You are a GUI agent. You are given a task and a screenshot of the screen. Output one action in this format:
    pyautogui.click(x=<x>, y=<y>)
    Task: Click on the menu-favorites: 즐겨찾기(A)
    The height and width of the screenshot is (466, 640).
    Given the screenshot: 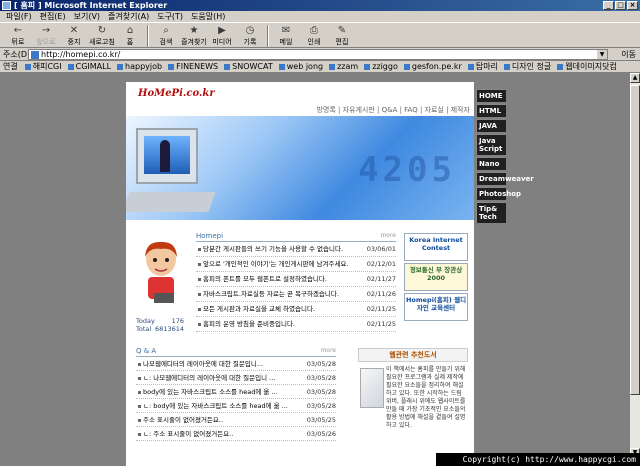 What is the action you would take?
    pyautogui.click(x=128, y=16)
    